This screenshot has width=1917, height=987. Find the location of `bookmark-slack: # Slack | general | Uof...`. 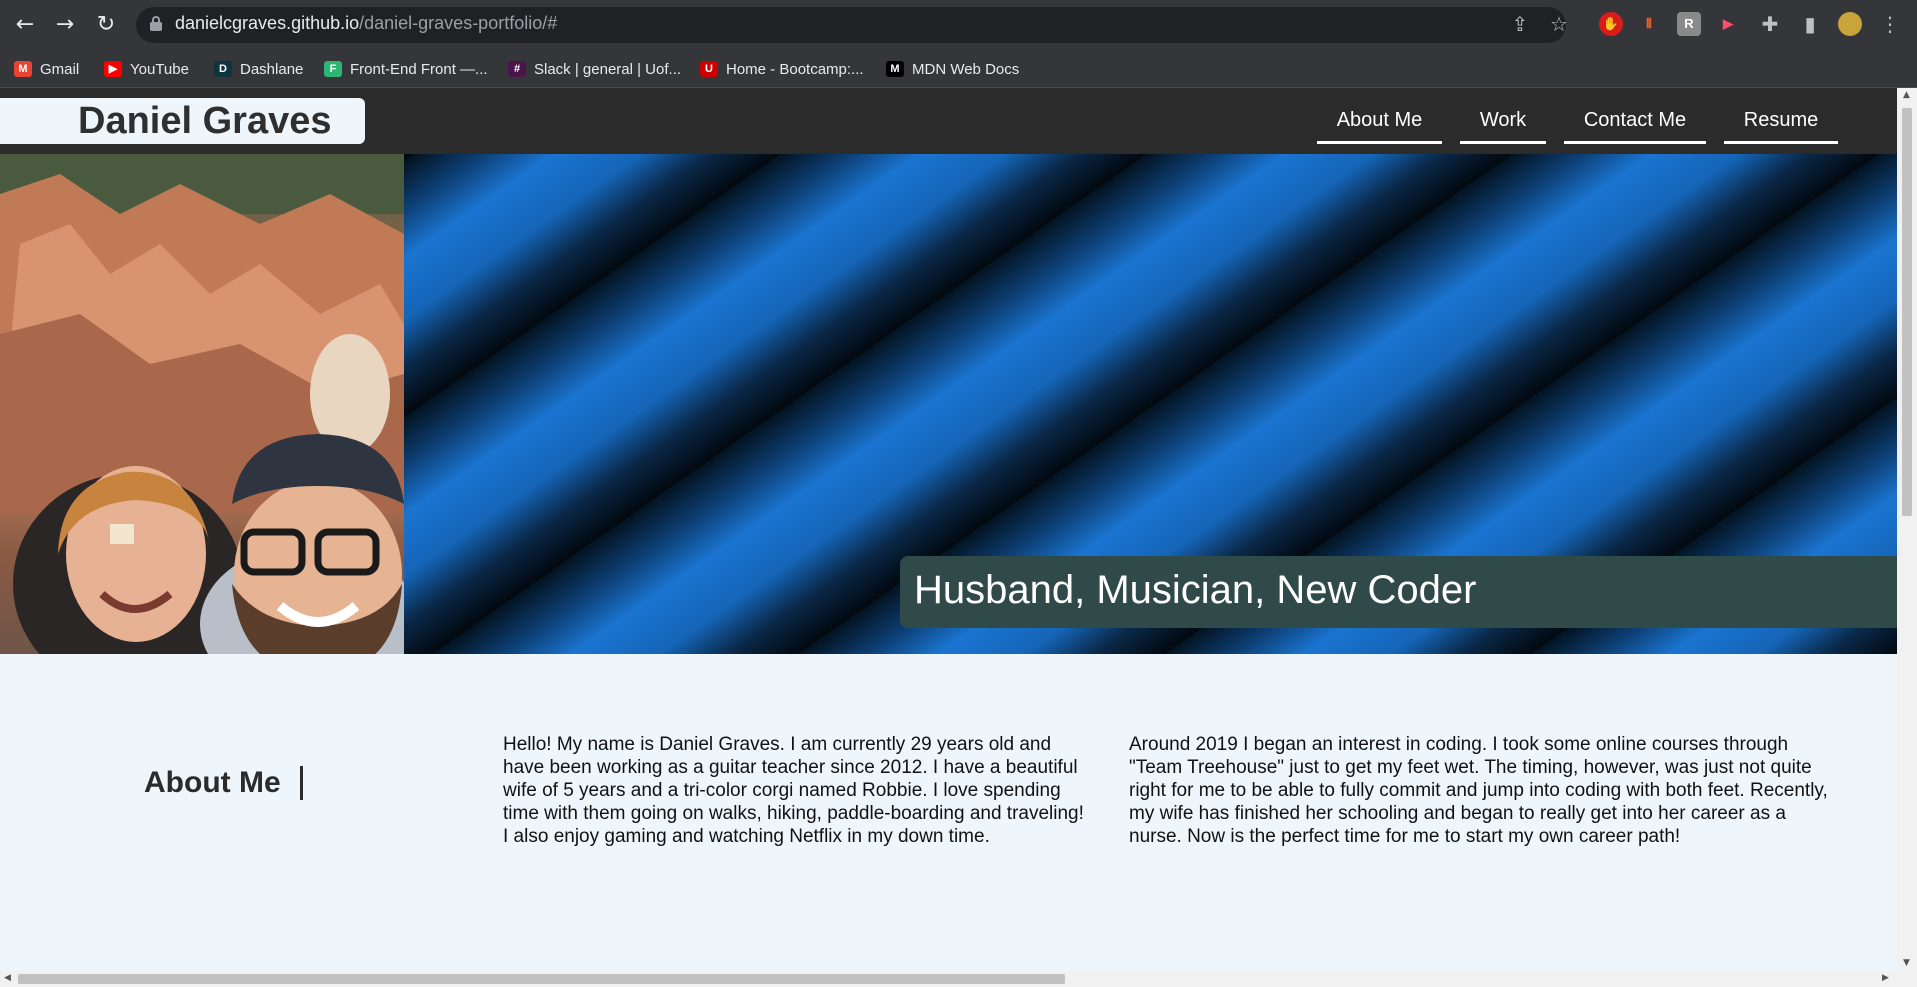

bookmark-slack: # Slack | general | Uof... is located at coordinates (594, 69).